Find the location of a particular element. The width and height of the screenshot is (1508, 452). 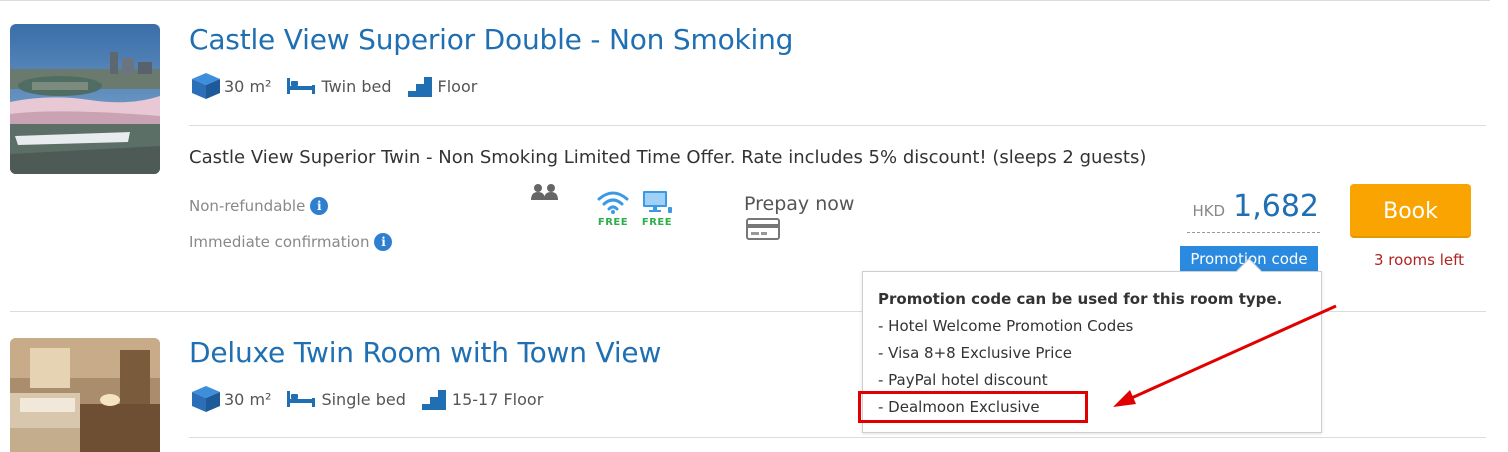

room-floor: 15-17 Floor is located at coordinates (482, 399).